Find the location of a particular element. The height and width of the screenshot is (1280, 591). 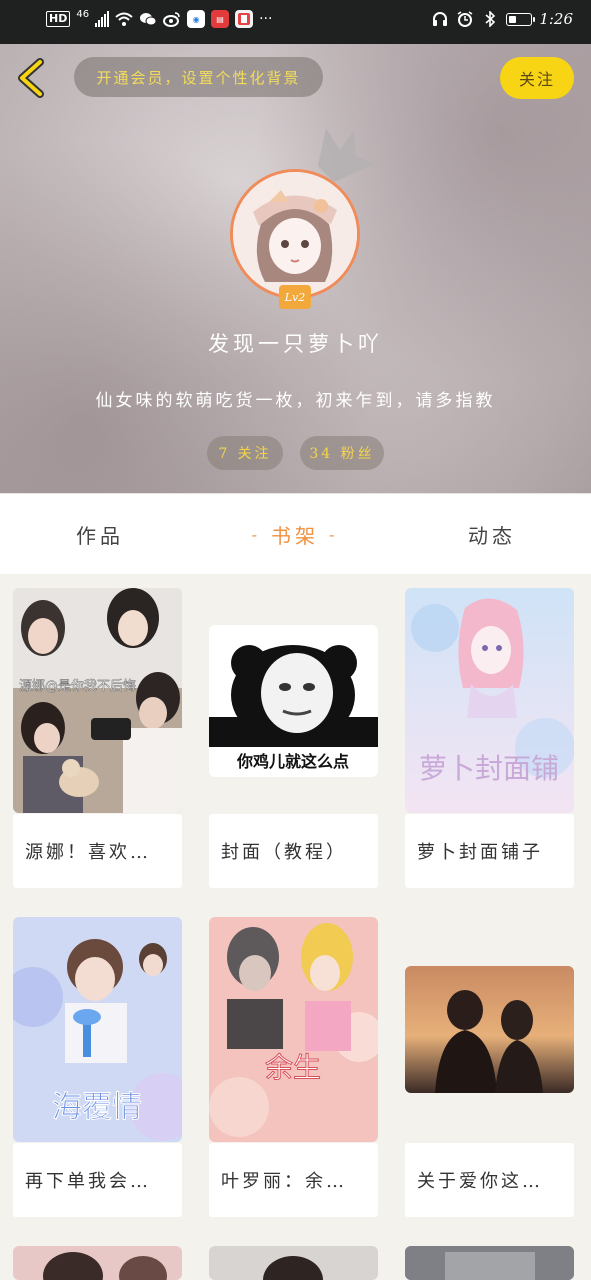

back-button is located at coordinates (32, 78).